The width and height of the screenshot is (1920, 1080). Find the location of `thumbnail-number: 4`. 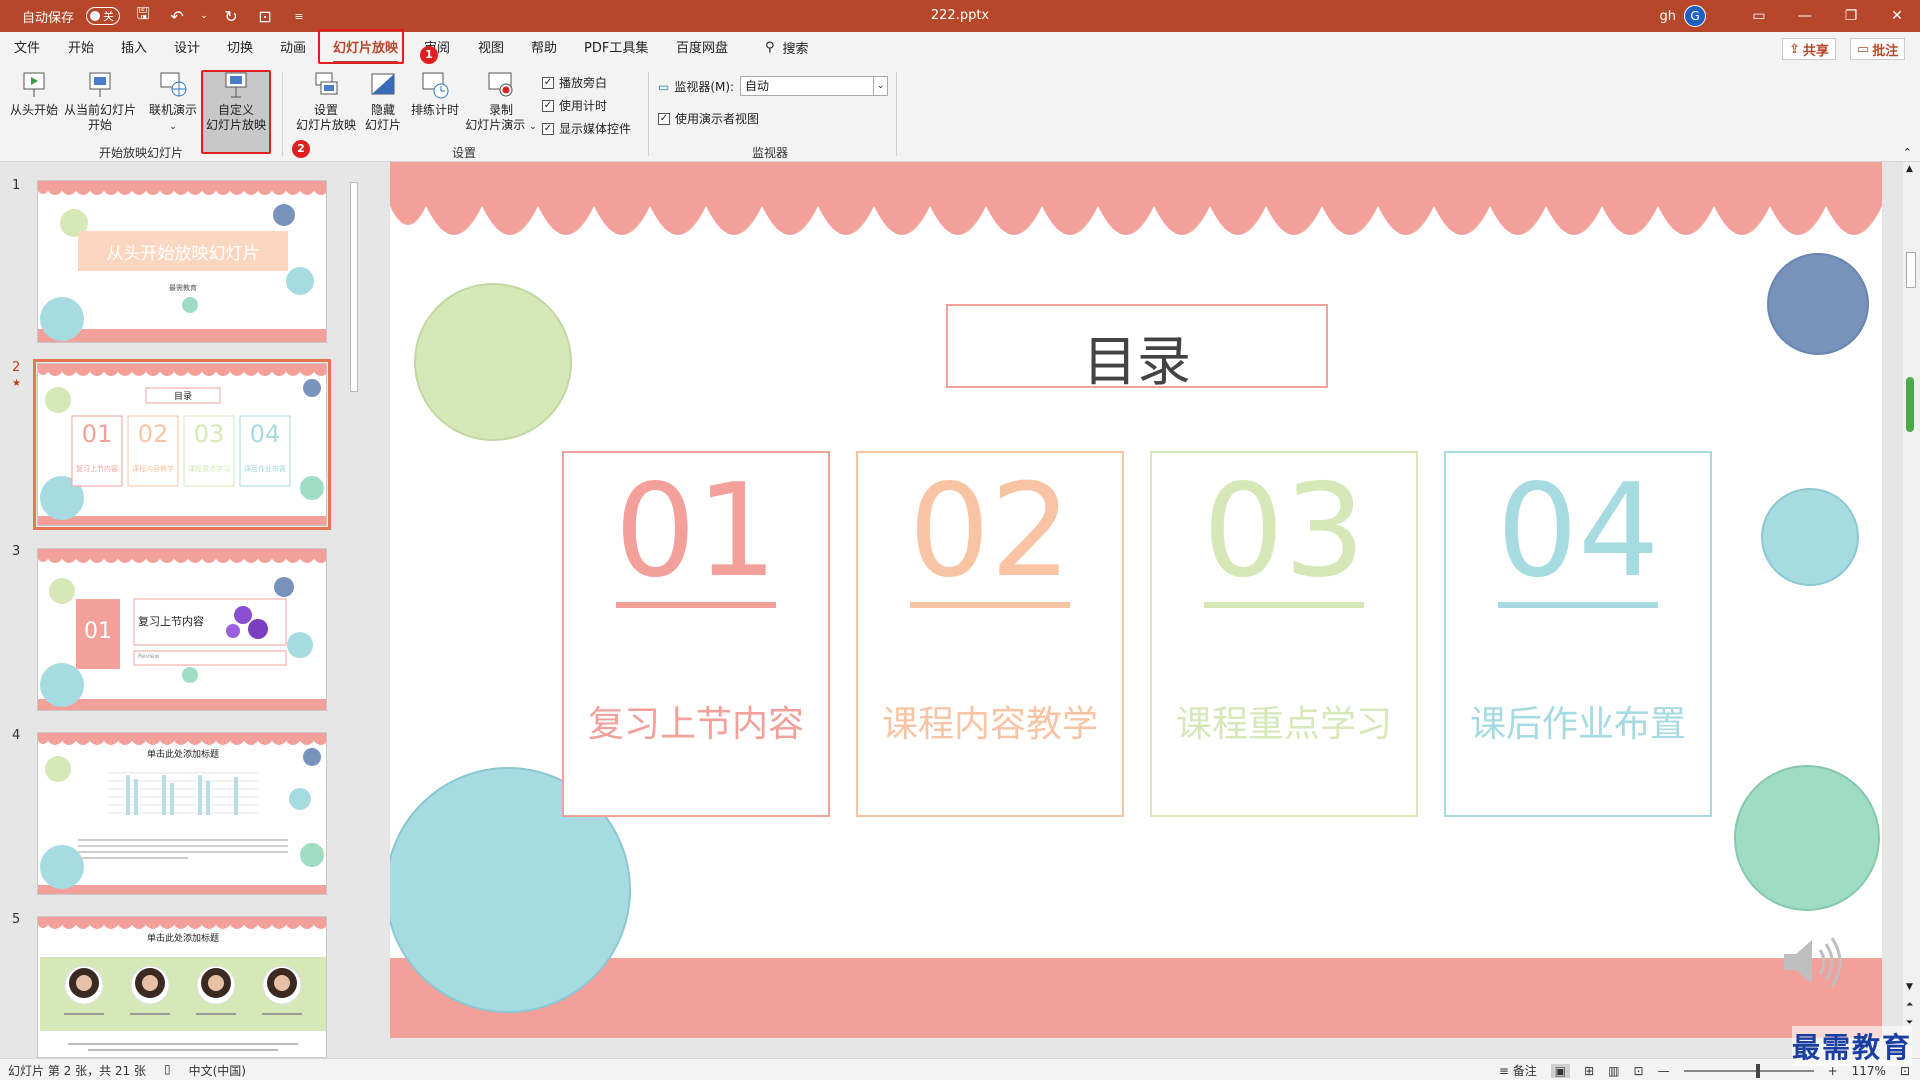

thumbnail-number: 4 is located at coordinates (16, 735).